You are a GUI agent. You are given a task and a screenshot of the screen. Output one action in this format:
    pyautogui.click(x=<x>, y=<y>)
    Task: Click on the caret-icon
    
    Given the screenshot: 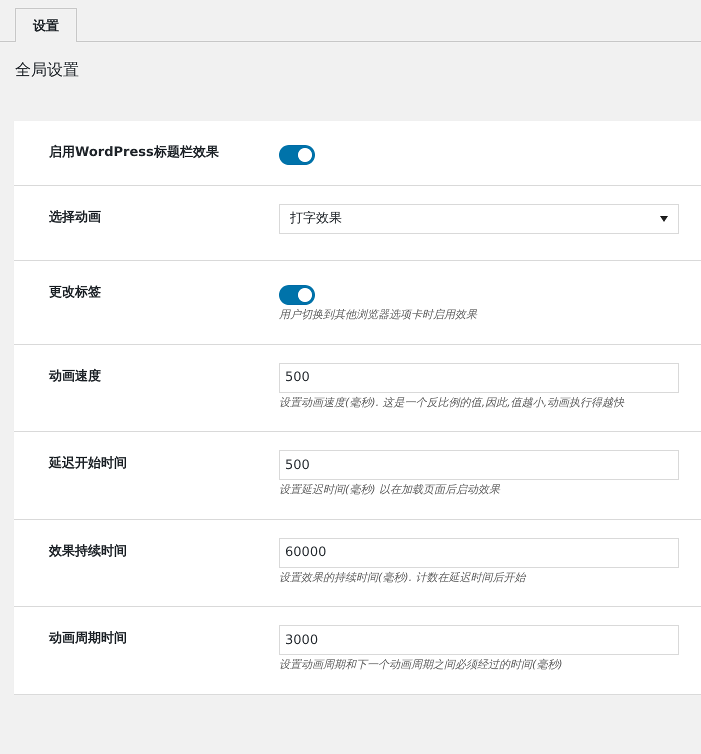 What is the action you would take?
    pyautogui.click(x=664, y=219)
    